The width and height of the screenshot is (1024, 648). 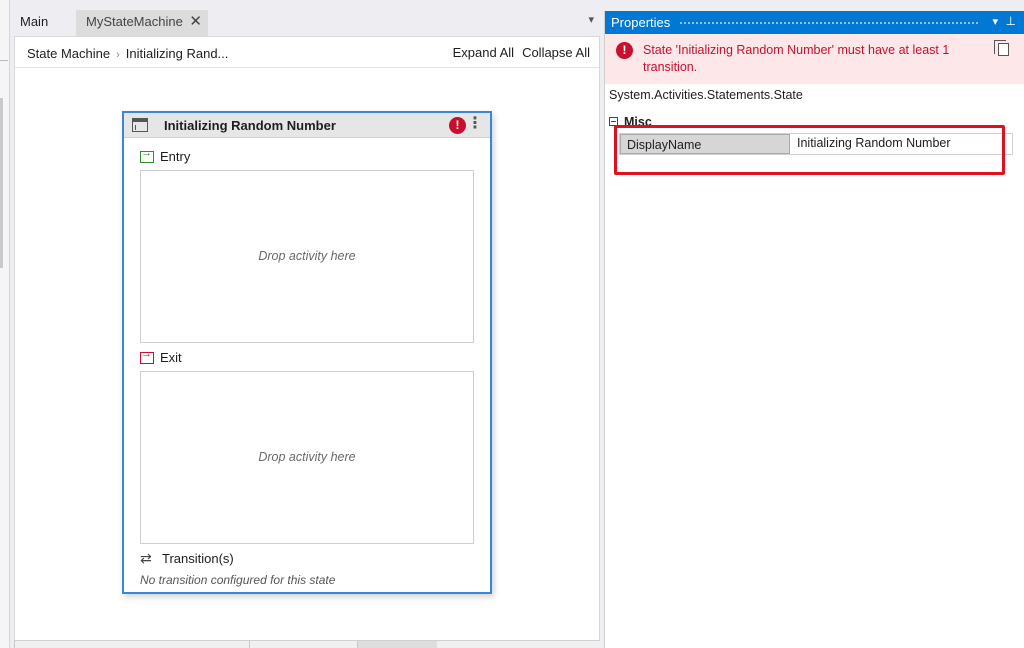 I want to click on exit-drop-placeholder: Drop activity here, so click(x=307, y=456).